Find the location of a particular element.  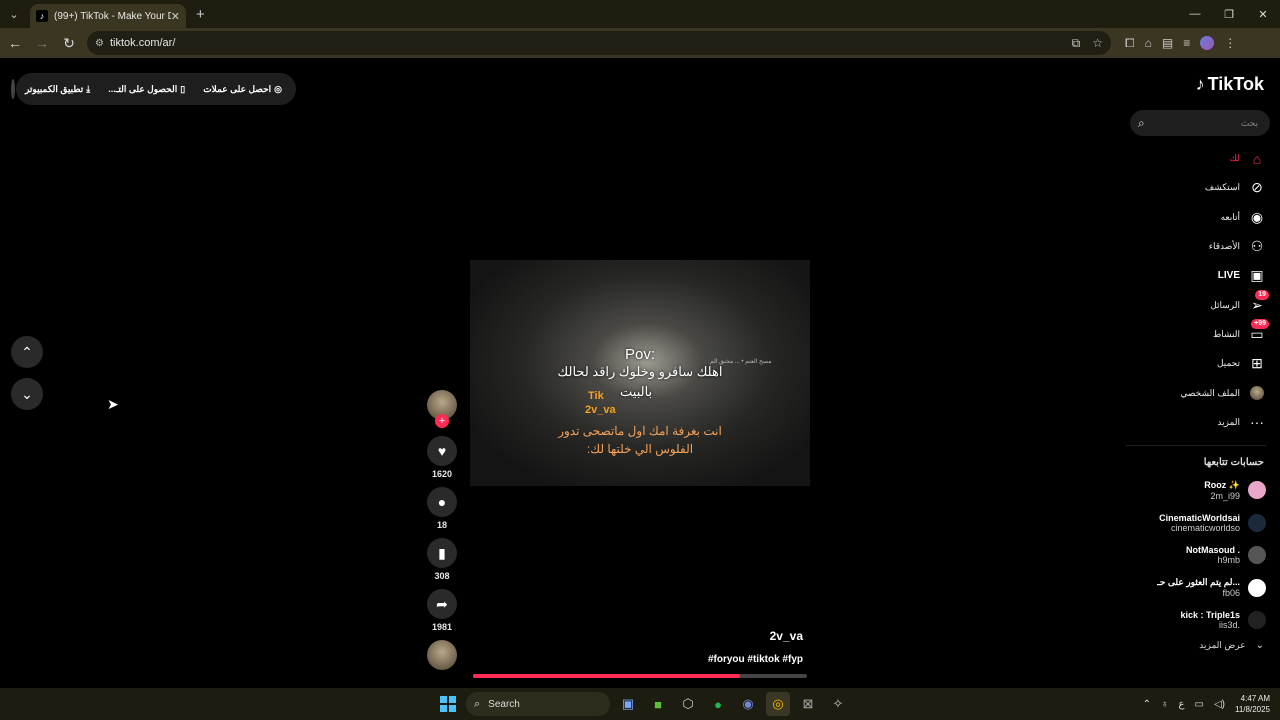

tab-title: (99+) TikTok - Make Your Day is located at coordinates (112, 16).